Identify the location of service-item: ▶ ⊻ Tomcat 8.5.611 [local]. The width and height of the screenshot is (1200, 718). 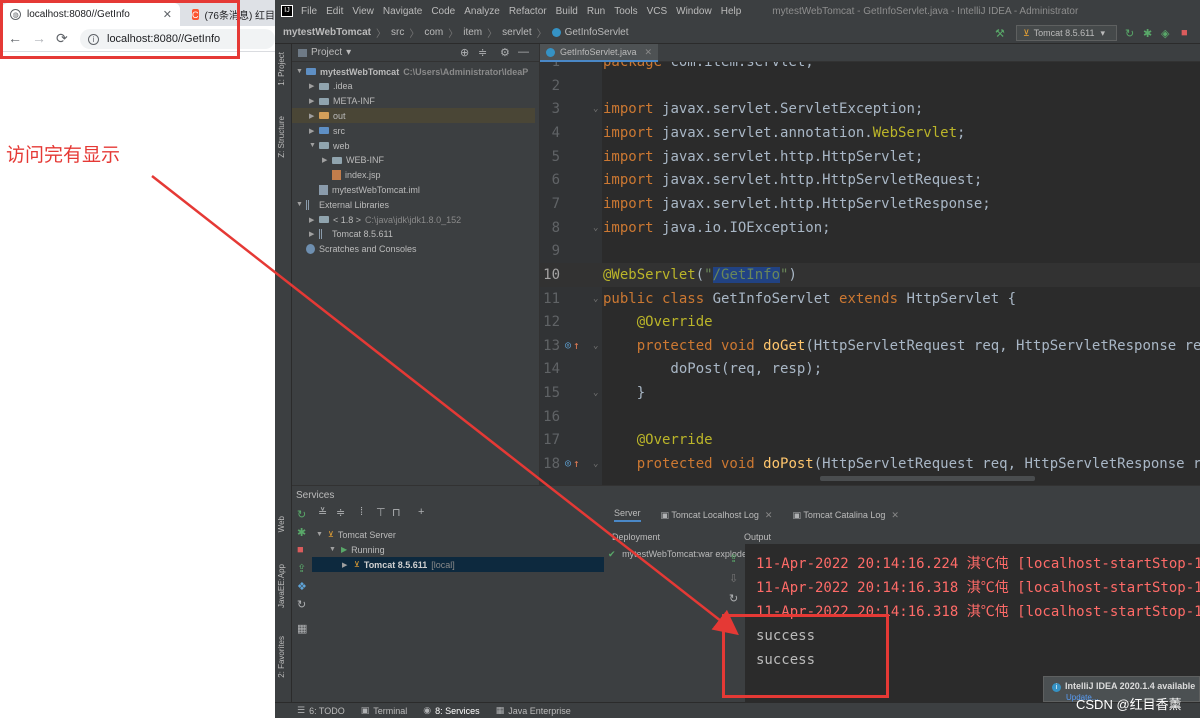
(458, 564).